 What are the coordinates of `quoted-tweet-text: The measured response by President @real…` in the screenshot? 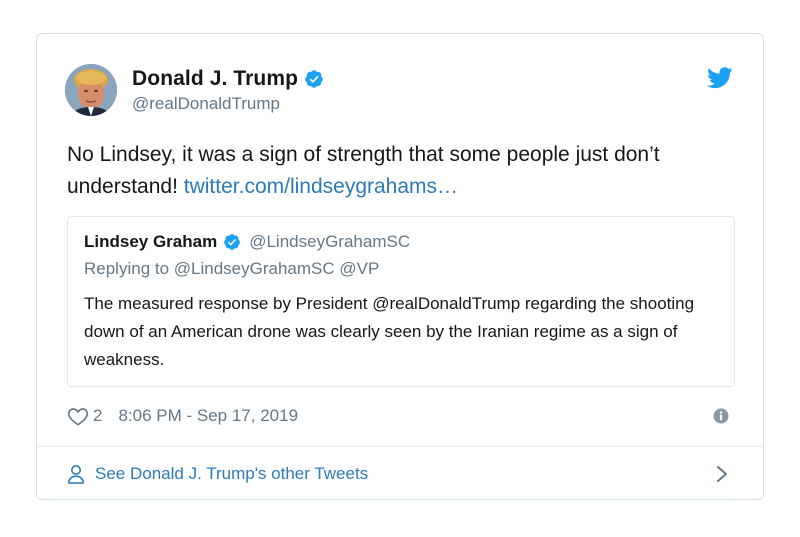 It's located at (389, 331).